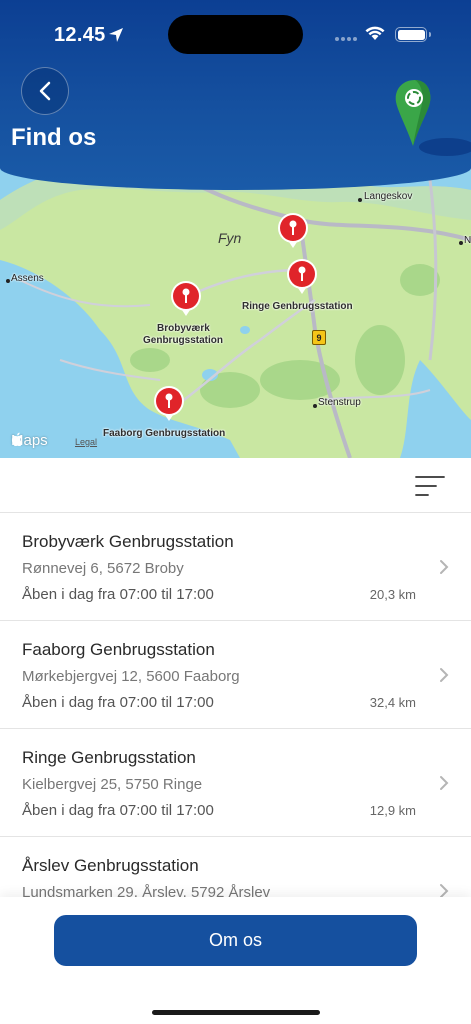 The height and width of the screenshot is (1024, 471). I want to click on list-filter-bar, so click(235, 485).